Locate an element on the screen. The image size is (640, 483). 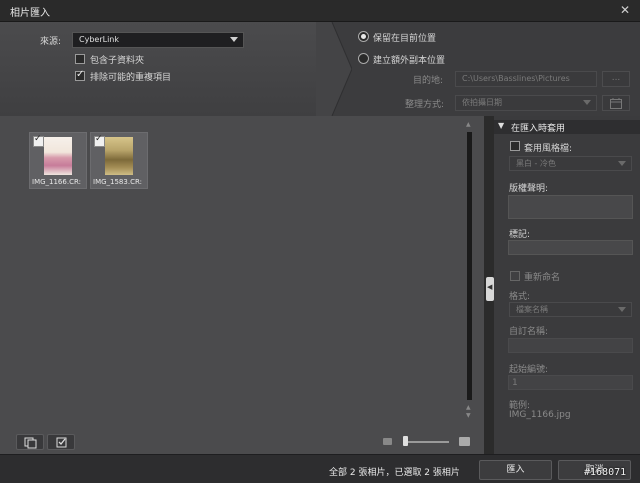
keep-location-label: 保留在目前位置 is located at coordinates (405, 39).